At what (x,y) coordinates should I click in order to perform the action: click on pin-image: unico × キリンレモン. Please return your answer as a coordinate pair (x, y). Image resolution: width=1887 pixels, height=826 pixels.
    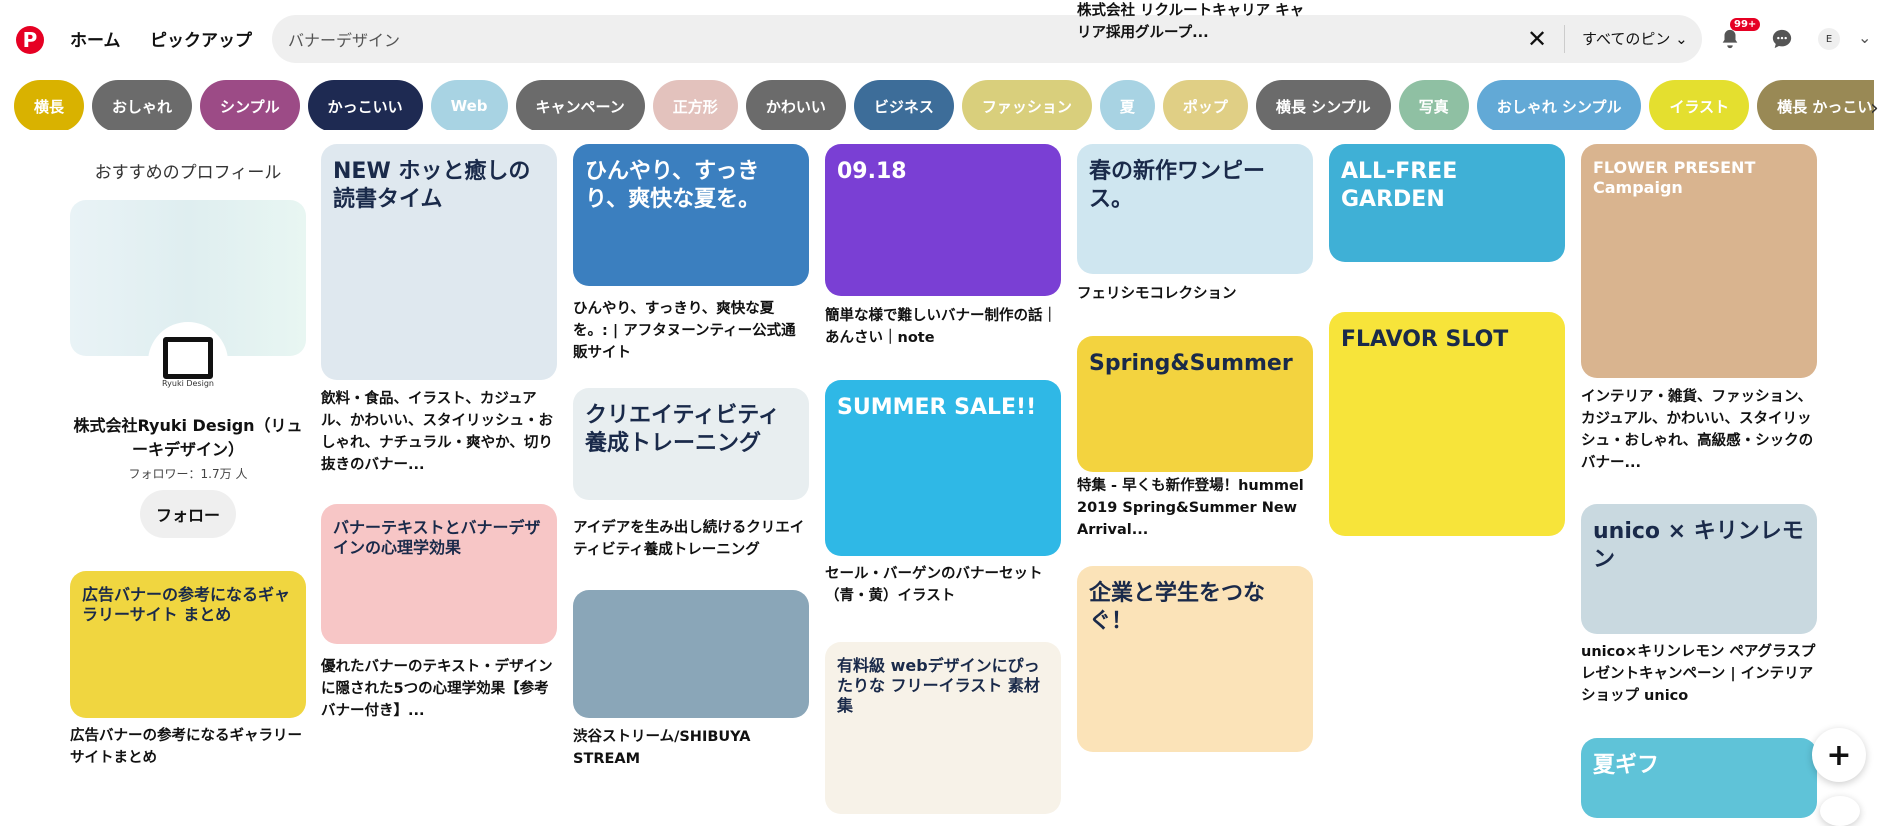
    Looking at the image, I should click on (1699, 569).